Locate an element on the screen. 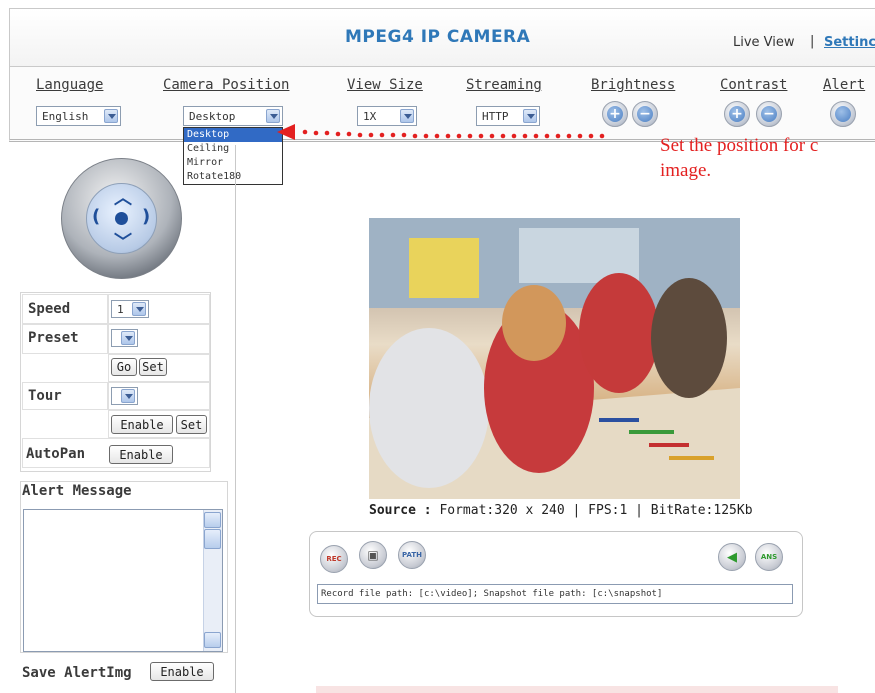 The width and height of the screenshot is (875, 693). child-back is located at coordinates (619, 333).